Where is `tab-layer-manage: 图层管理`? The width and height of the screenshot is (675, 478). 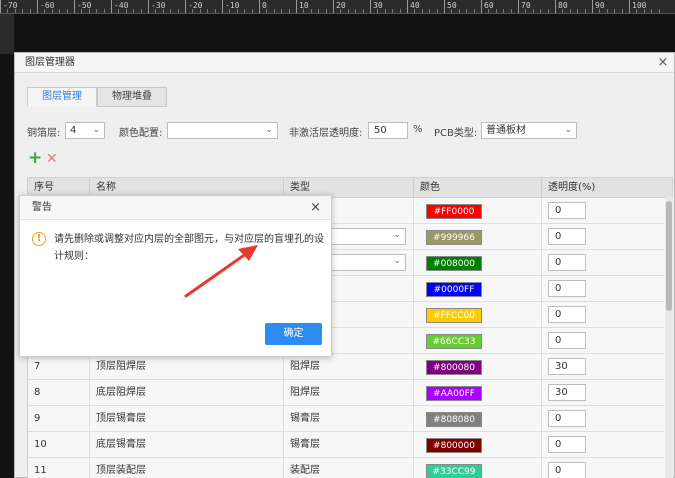 tab-layer-manage: 图层管理 is located at coordinates (62, 97).